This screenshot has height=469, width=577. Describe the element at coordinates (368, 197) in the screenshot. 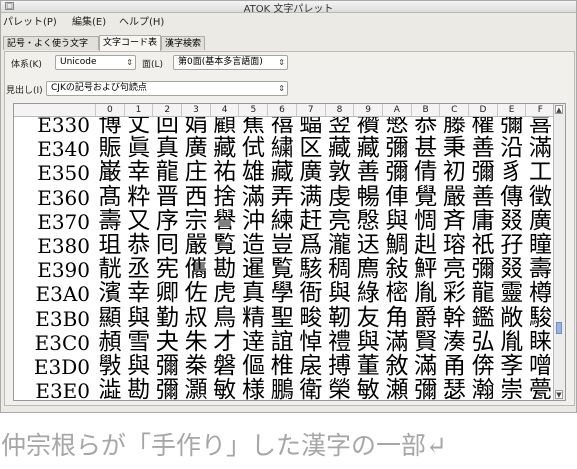

I see `grid-char-cell: 暢` at that location.